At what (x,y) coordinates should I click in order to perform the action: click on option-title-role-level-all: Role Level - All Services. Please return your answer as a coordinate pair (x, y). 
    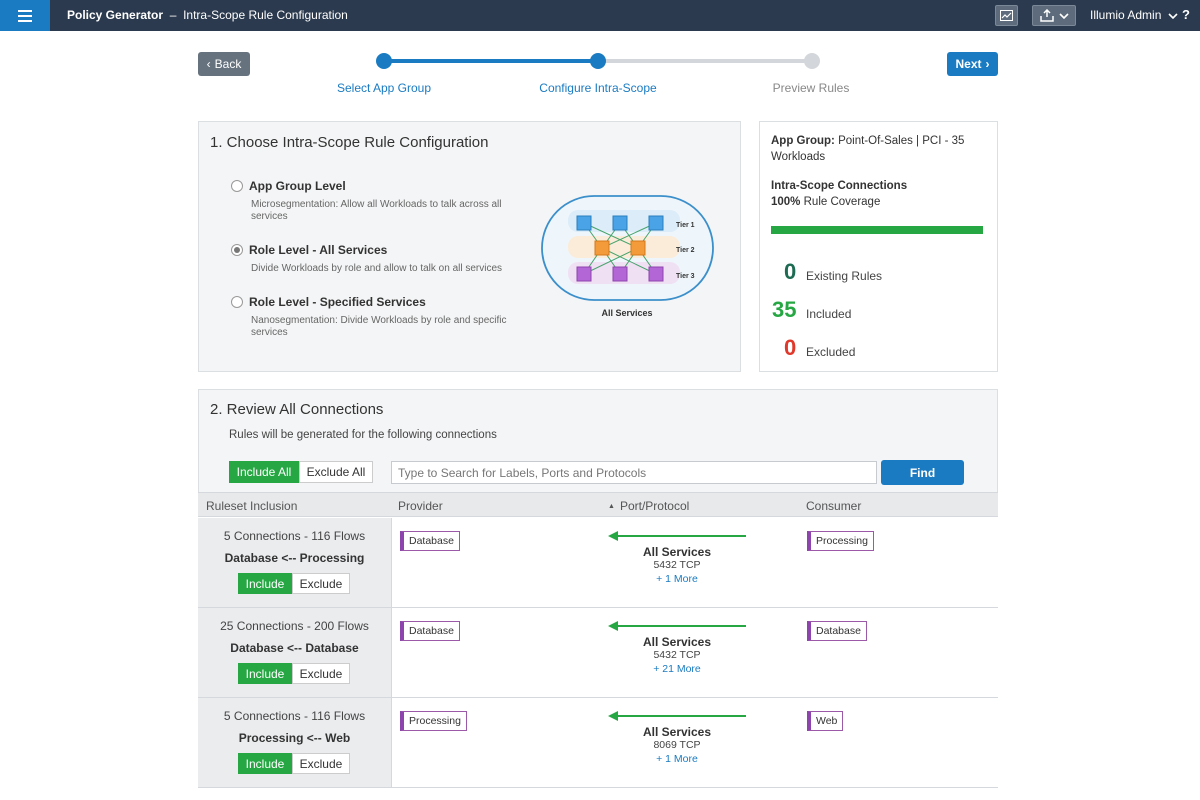
    Looking at the image, I should click on (318, 250).